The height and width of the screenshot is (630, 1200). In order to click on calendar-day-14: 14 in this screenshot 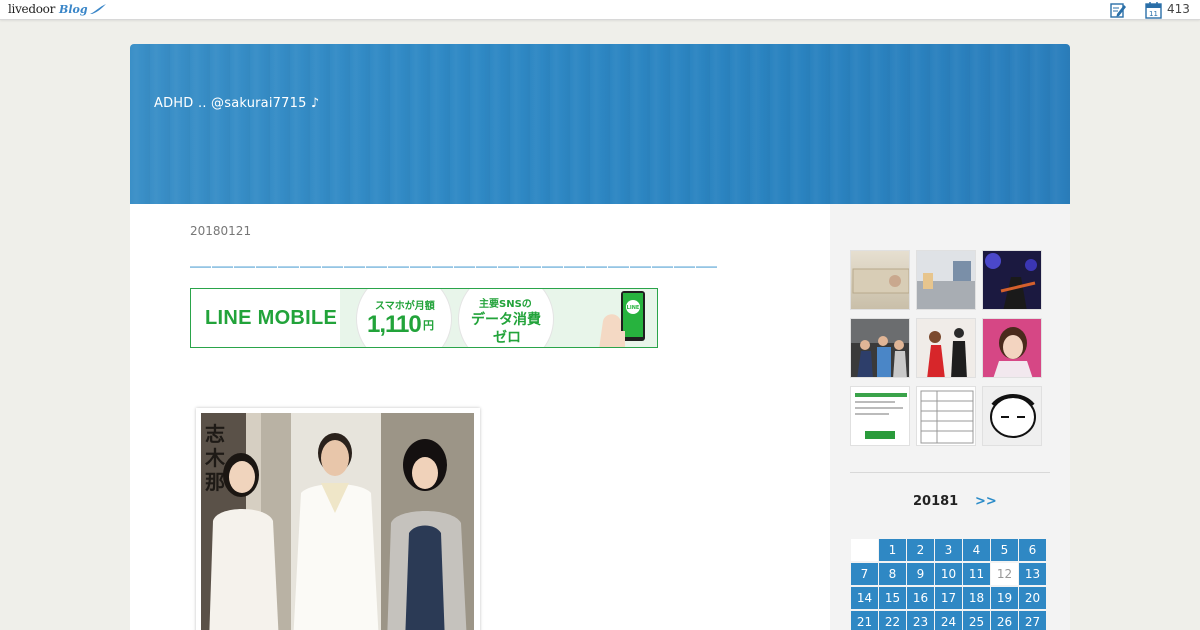, I will do `click(864, 598)`.